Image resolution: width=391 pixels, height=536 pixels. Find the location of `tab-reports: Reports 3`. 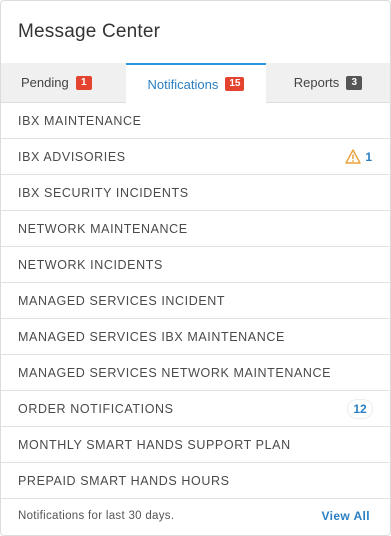

tab-reports: Reports 3 is located at coordinates (328, 82).